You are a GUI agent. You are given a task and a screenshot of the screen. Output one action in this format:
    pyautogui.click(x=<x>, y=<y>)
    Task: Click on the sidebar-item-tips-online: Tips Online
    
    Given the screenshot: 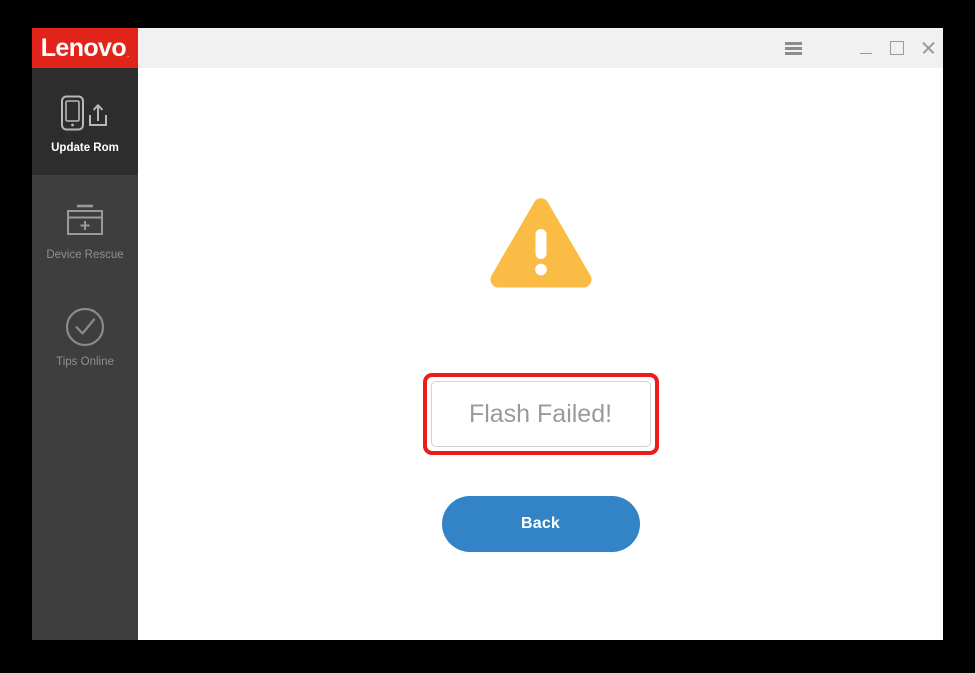 What is the action you would take?
    pyautogui.click(x=85, y=335)
    